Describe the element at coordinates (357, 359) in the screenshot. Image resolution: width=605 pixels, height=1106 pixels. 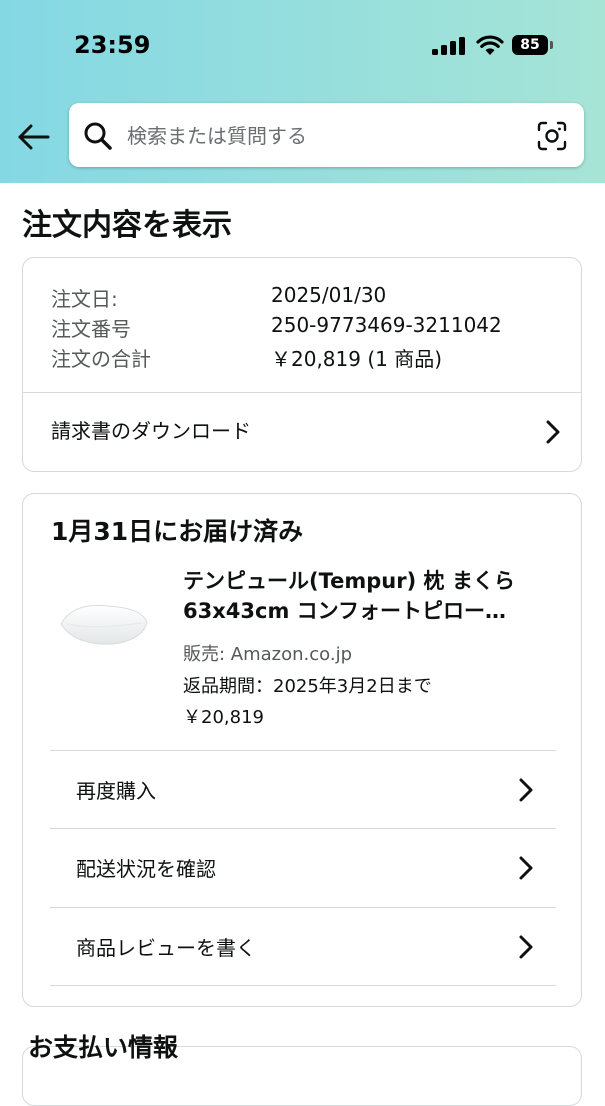
I see `order-total-value: ￥20,819 (1 商品)` at that location.